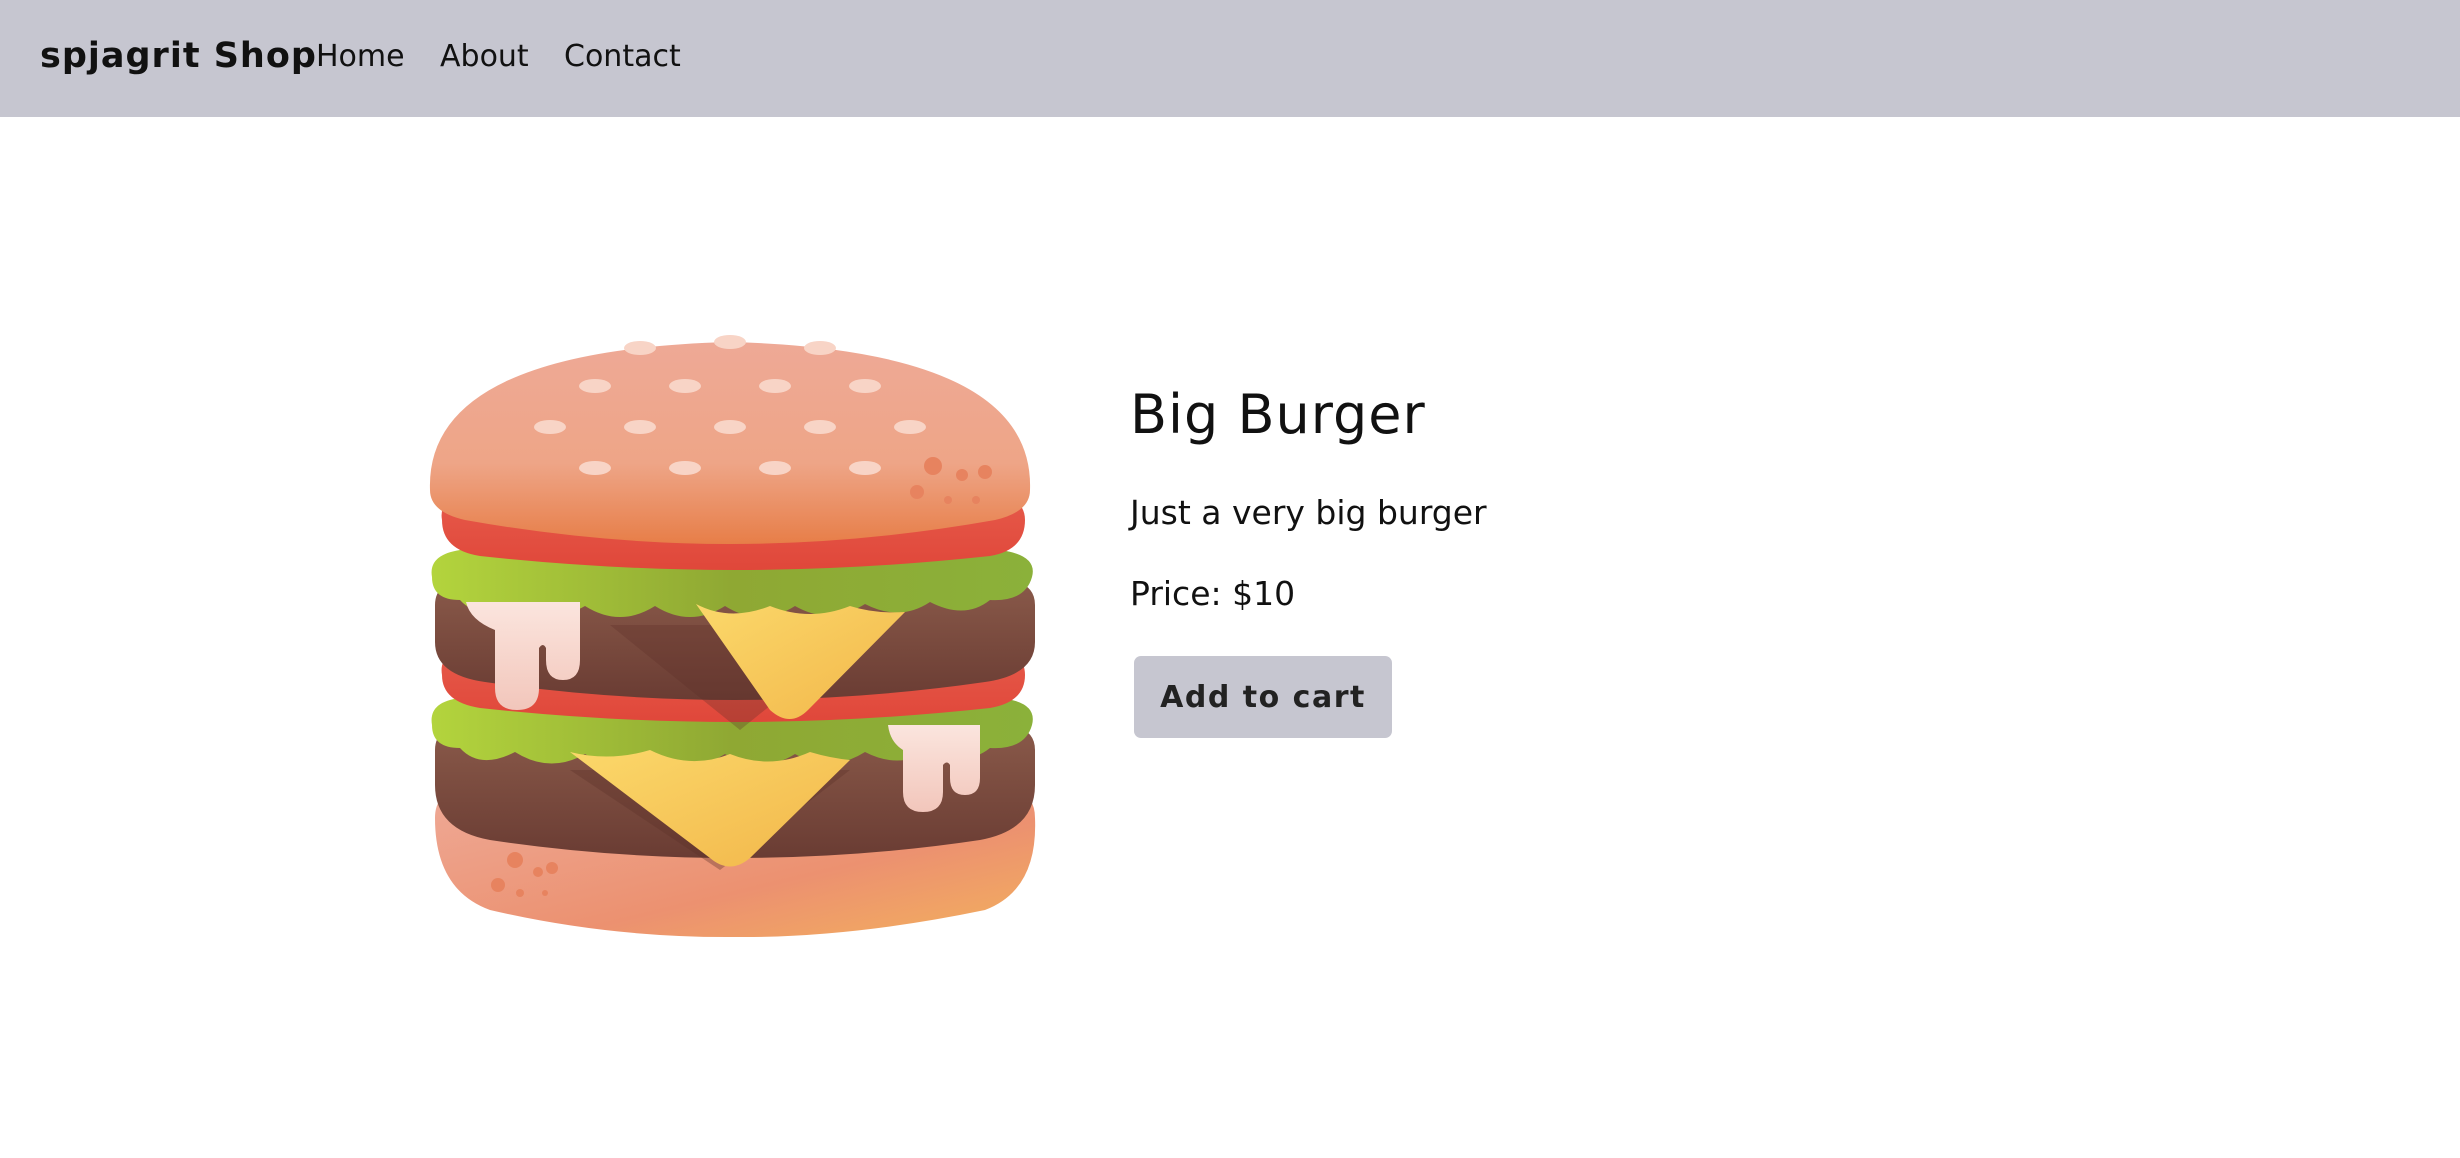 Image resolution: width=2460 pixels, height=1158 pixels. Describe the element at coordinates (1213, 593) in the screenshot. I see `product-price: Price: $10` at that location.